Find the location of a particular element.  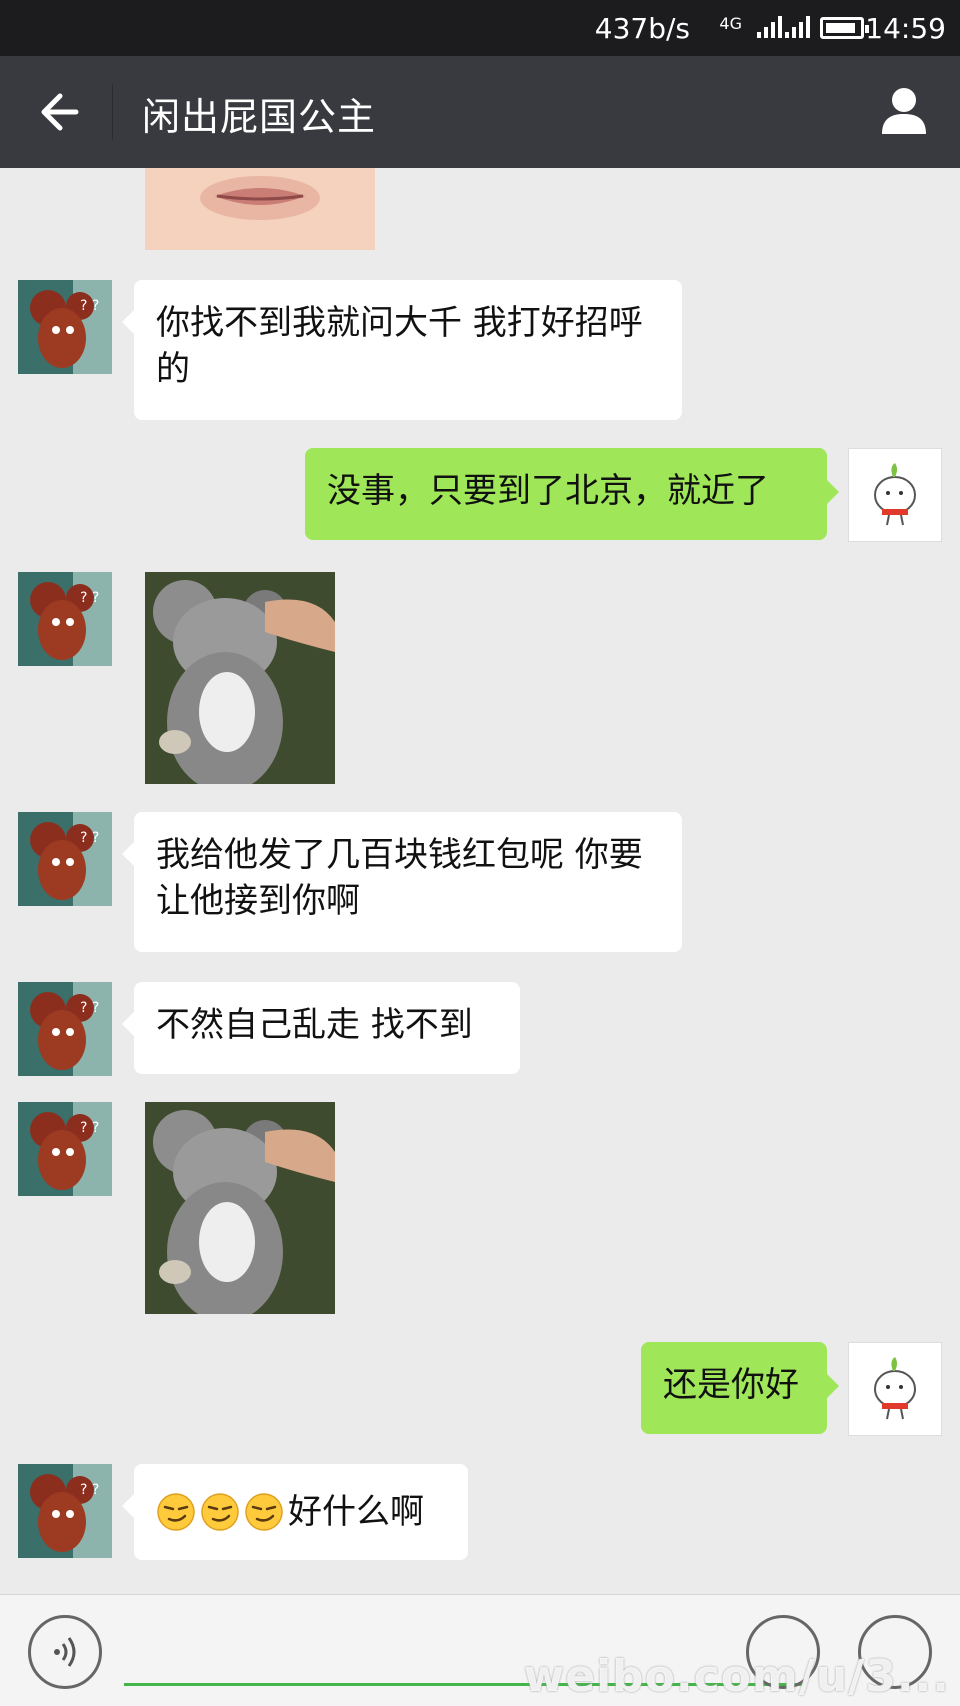

chat-title: 闲出屁国公主 is located at coordinates (259, 117).